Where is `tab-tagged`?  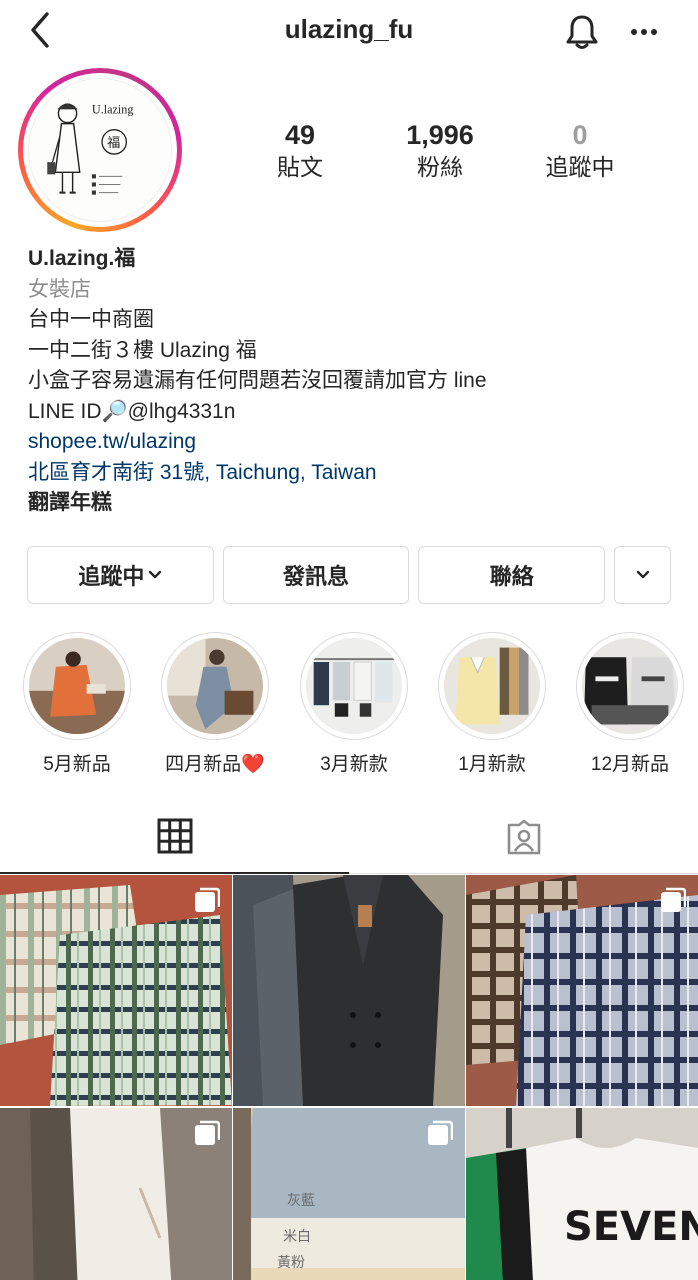
tab-tagged is located at coordinates (523, 837).